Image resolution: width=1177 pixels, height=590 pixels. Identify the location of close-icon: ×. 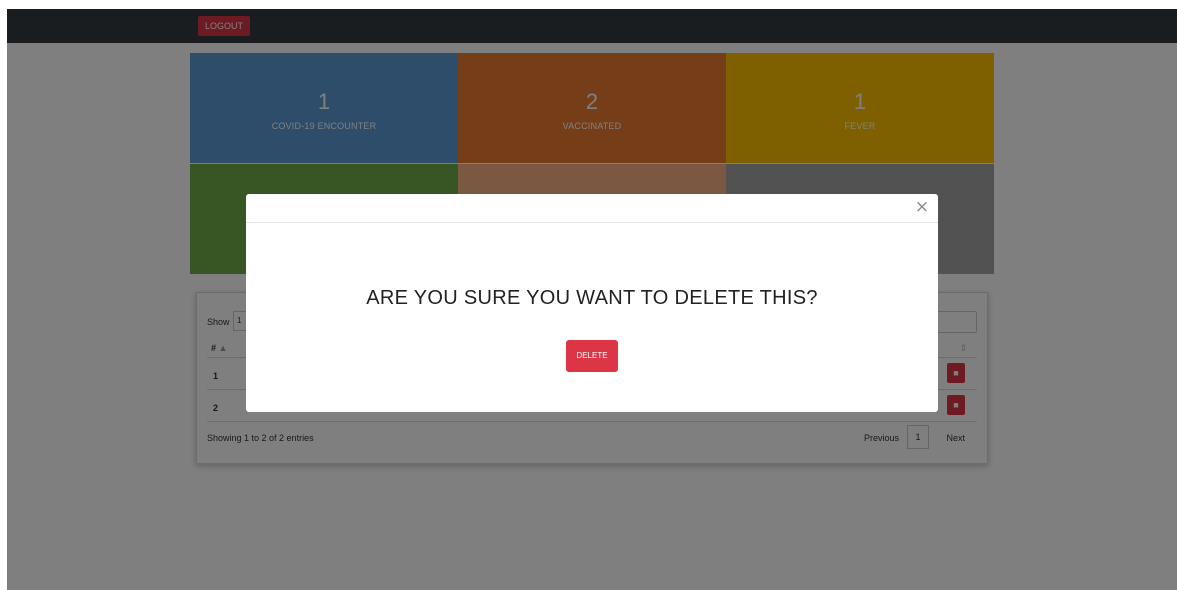
(922, 207).